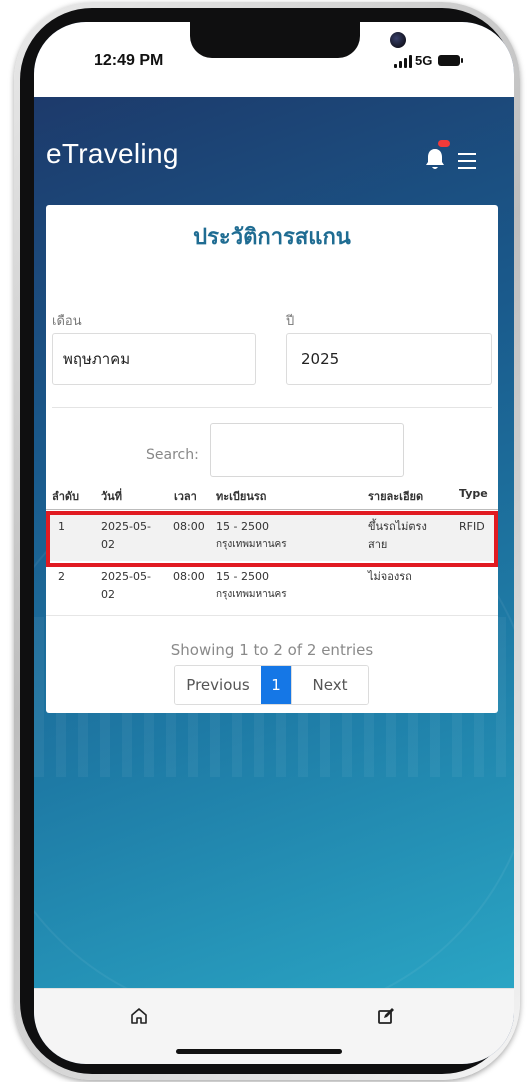 Image resolution: width=529 pixels, height=1082 pixels. Describe the element at coordinates (444, 143) in the screenshot. I see `notification-badge` at that location.